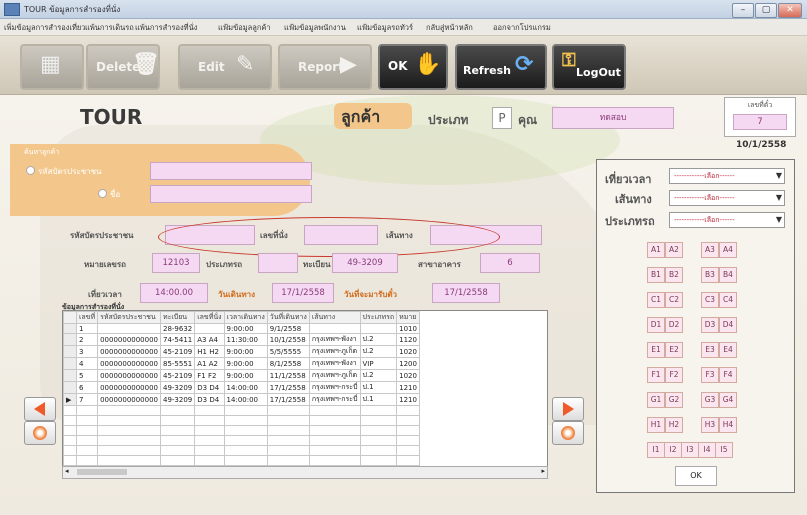 The width and height of the screenshot is (807, 515). What do you see at coordinates (656, 350) in the screenshot?
I see `seat-button: E1` at bounding box center [656, 350].